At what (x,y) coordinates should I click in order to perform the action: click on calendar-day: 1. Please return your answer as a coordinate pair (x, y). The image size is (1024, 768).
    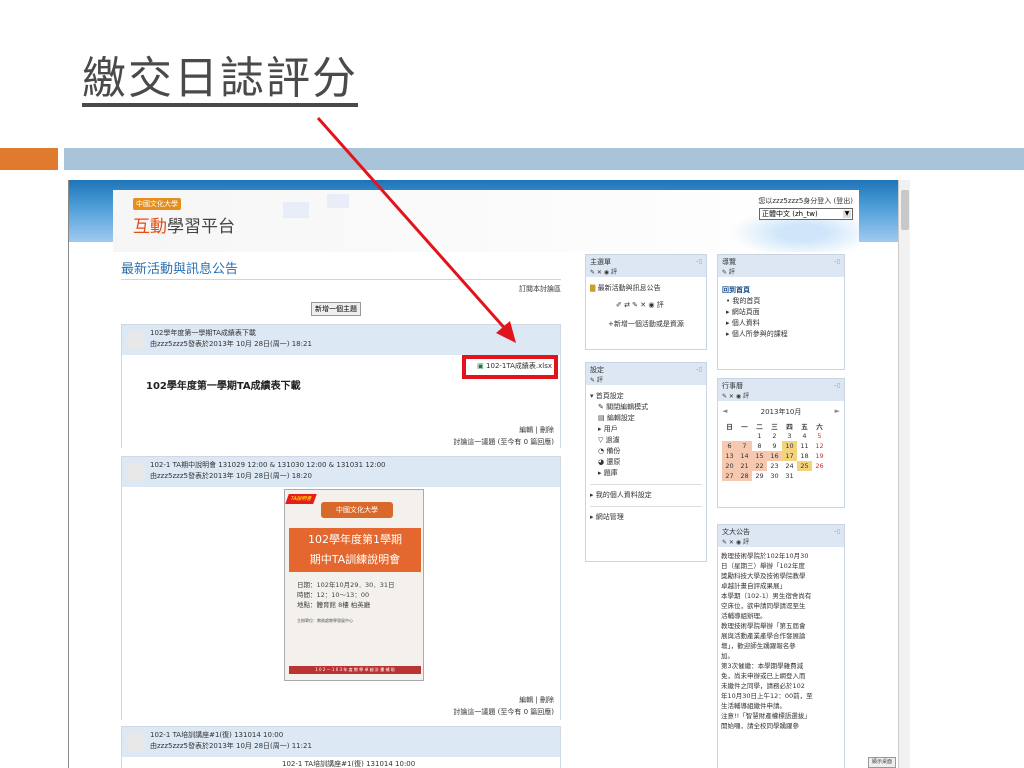
    Looking at the image, I should click on (759, 436).